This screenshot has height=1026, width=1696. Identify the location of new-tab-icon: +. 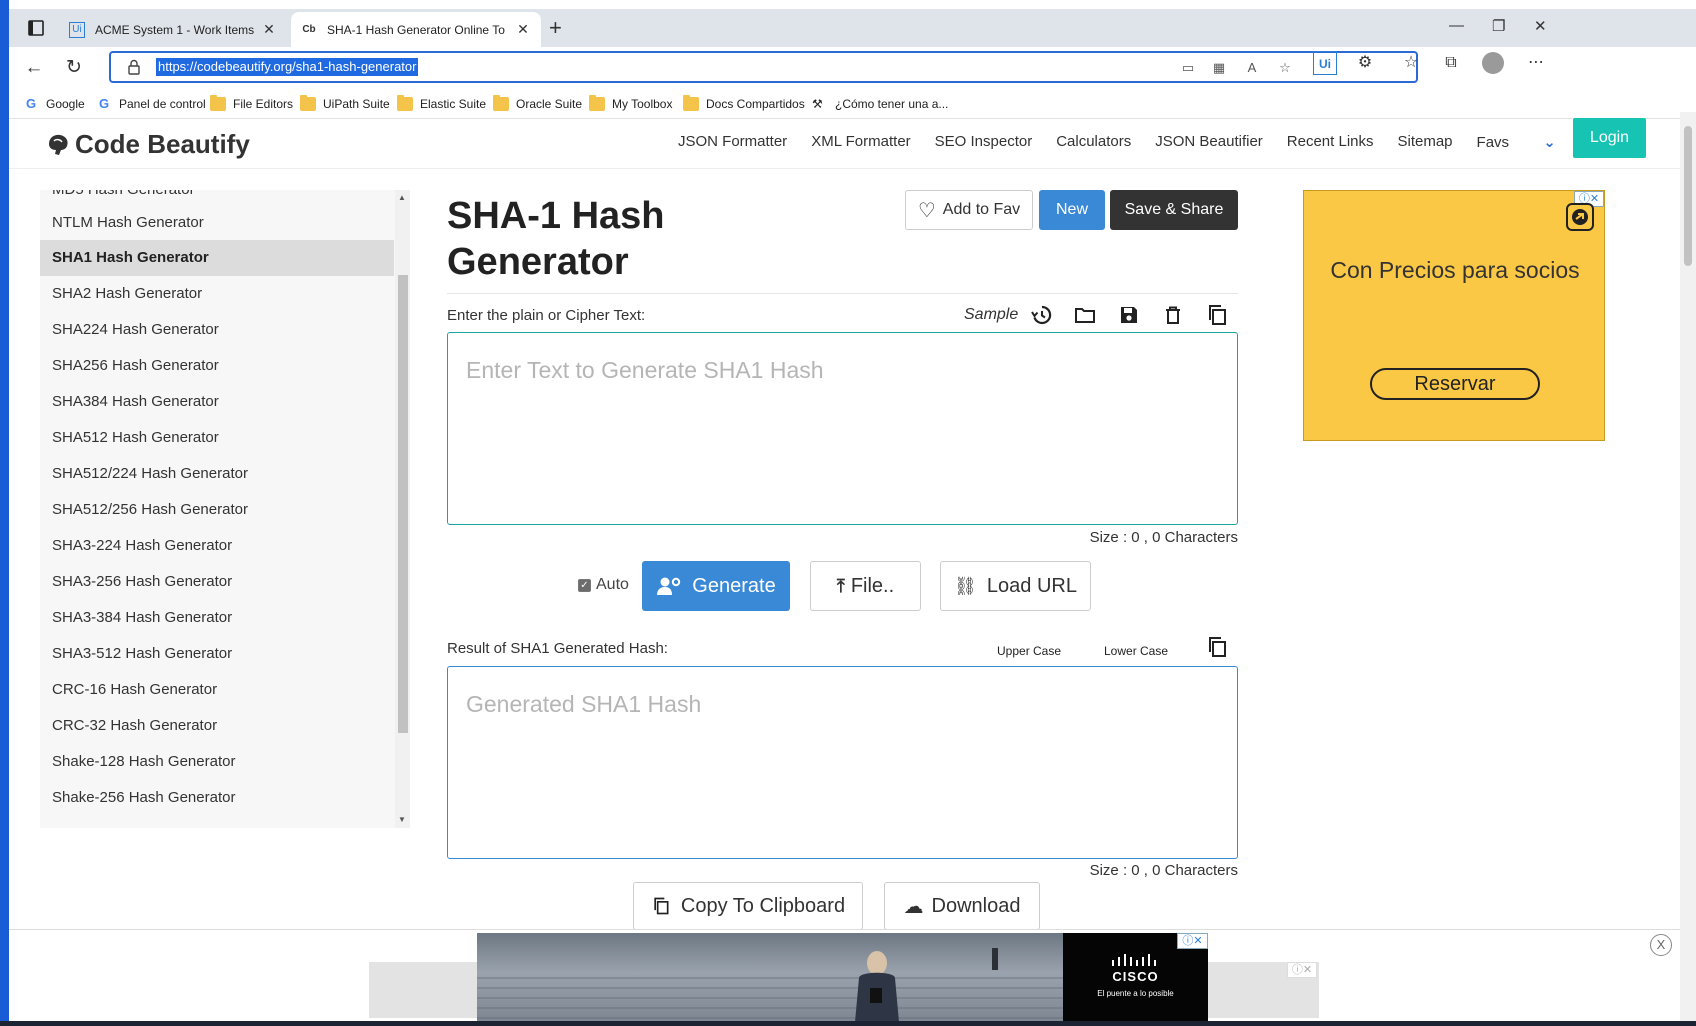
(555, 28).